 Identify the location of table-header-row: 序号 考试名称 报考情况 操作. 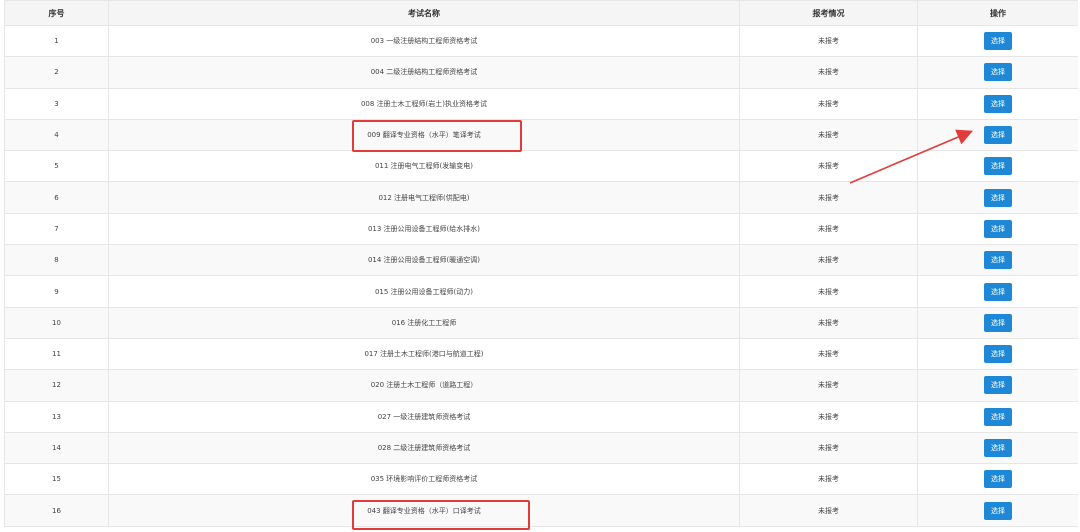
(541, 13).